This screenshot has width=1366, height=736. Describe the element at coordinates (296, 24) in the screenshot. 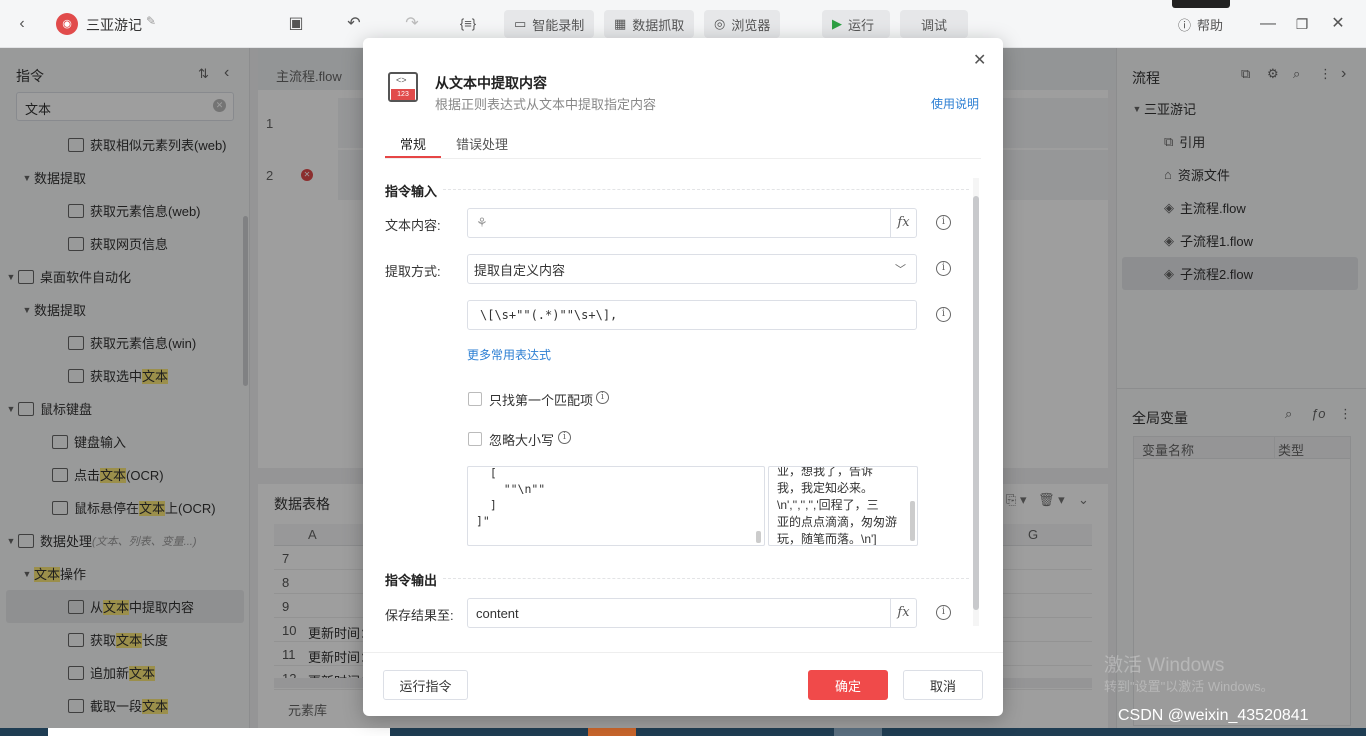

I see `save-icon: ▣` at that location.